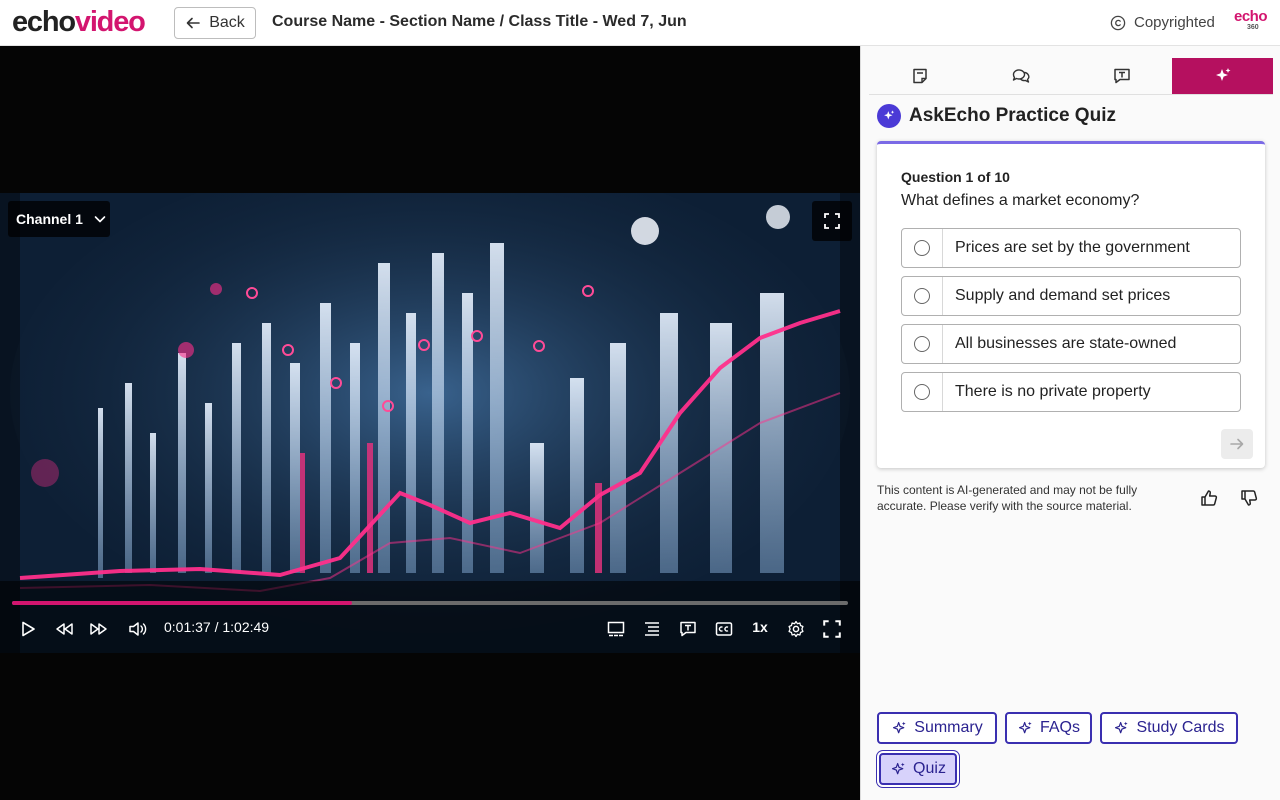  Describe the element at coordinates (430, 603) in the screenshot. I see `progress-bar` at that location.